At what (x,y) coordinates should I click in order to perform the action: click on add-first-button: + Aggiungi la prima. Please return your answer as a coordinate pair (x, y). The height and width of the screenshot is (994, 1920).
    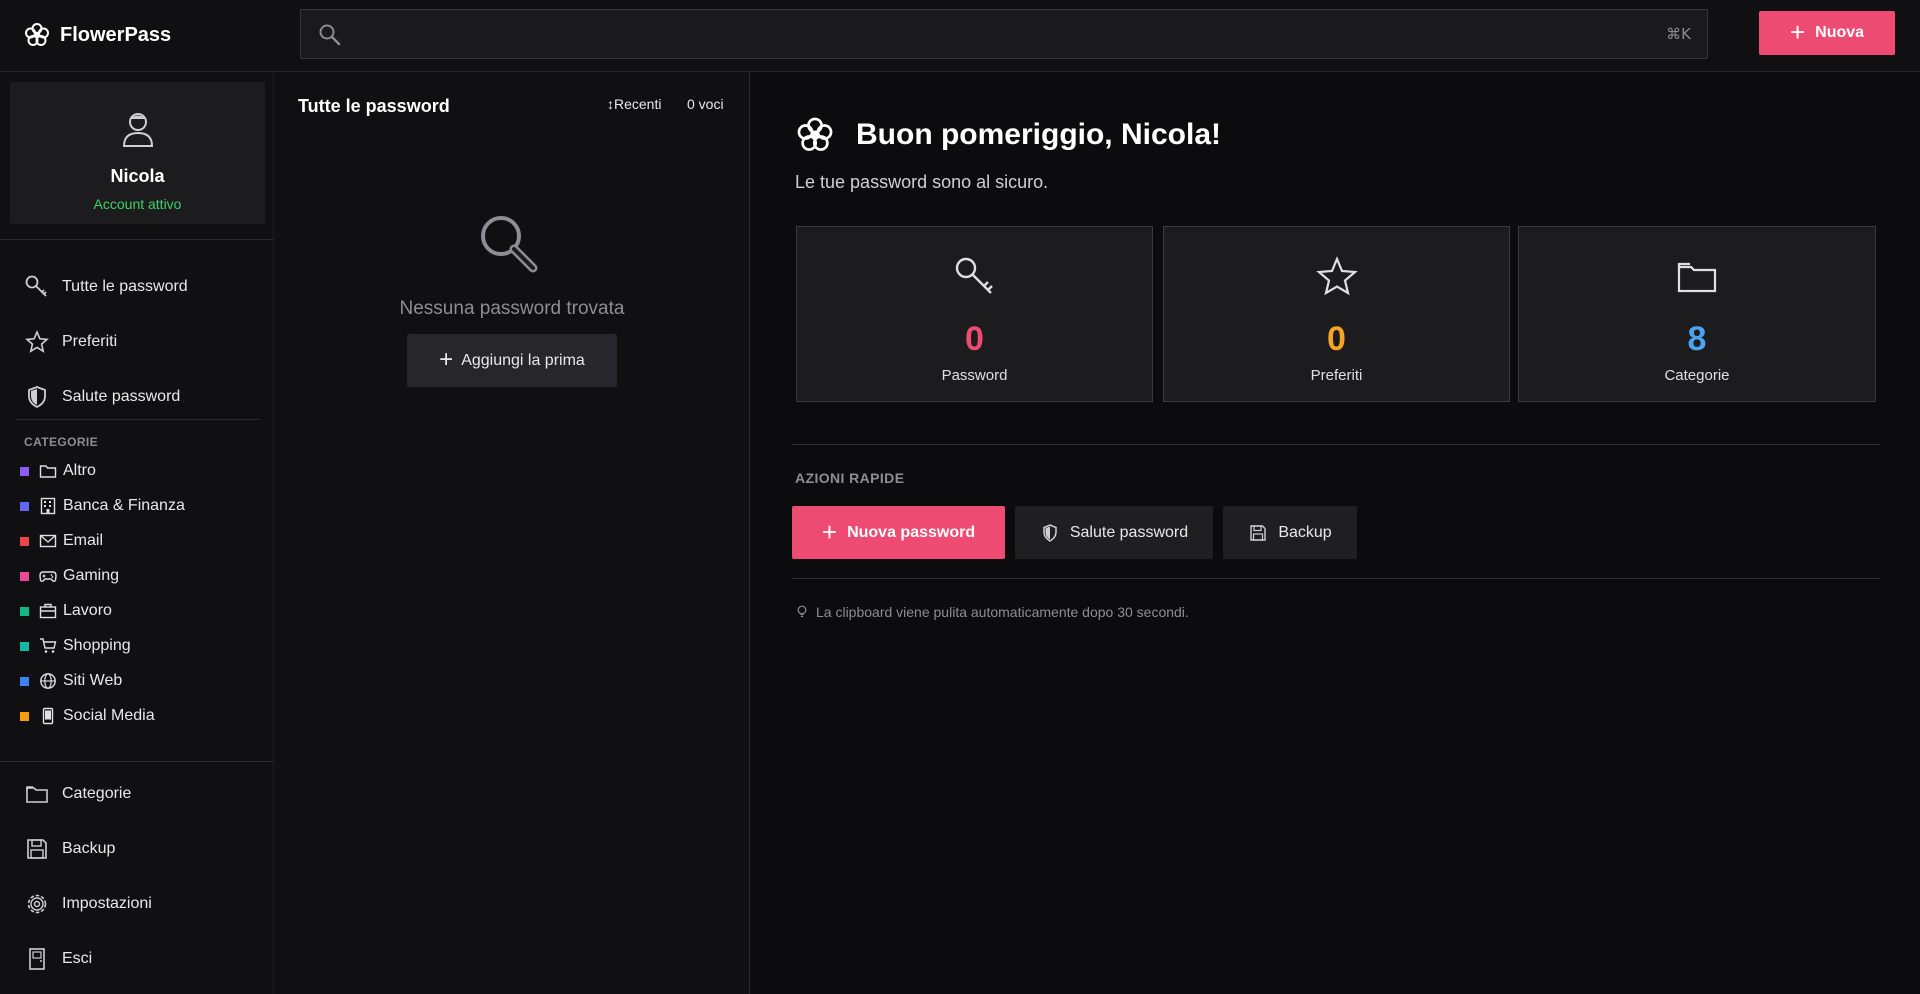
    Looking at the image, I should click on (512, 360).